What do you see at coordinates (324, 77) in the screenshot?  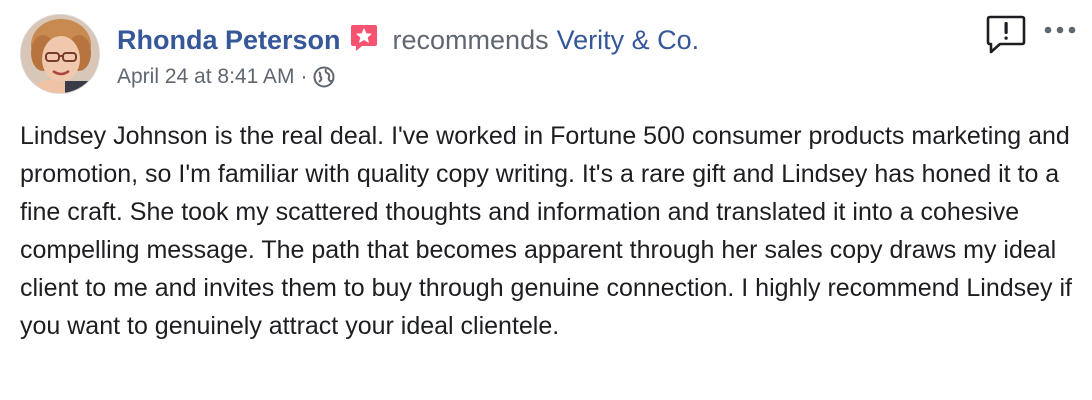 I see `globe-icon` at bounding box center [324, 77].